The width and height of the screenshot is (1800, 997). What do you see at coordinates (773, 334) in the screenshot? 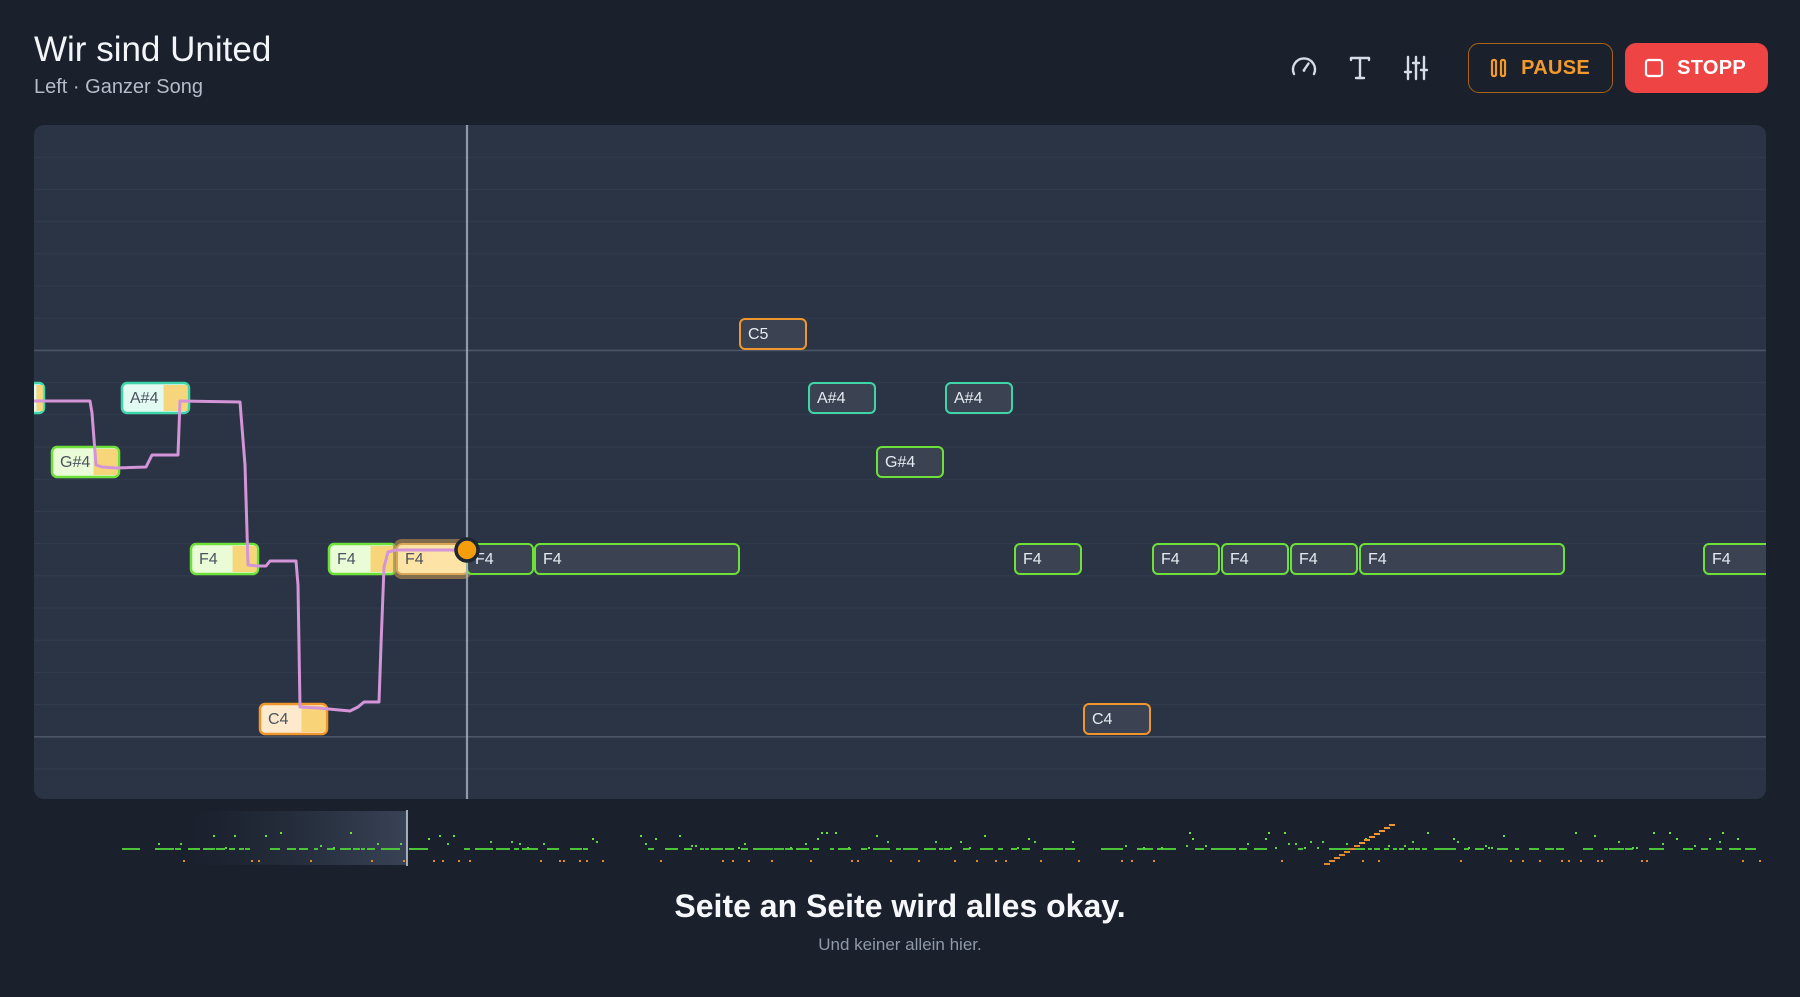
I see `note-c5: C5` at bounding box center [773, 334].